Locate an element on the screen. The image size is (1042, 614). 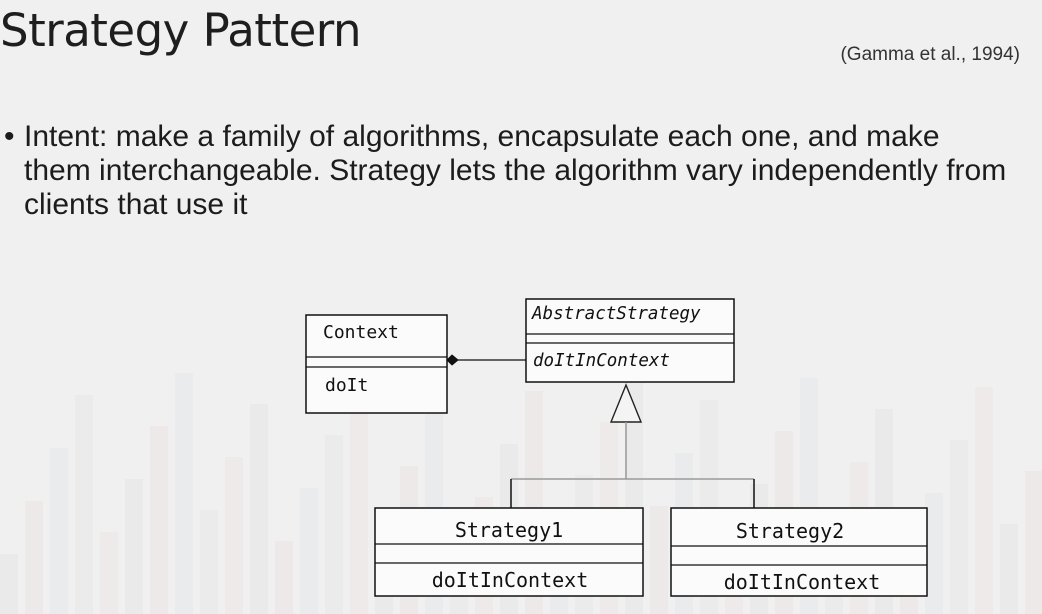
strategy1-name: Strategy1 is located at coordinates (509, 530).